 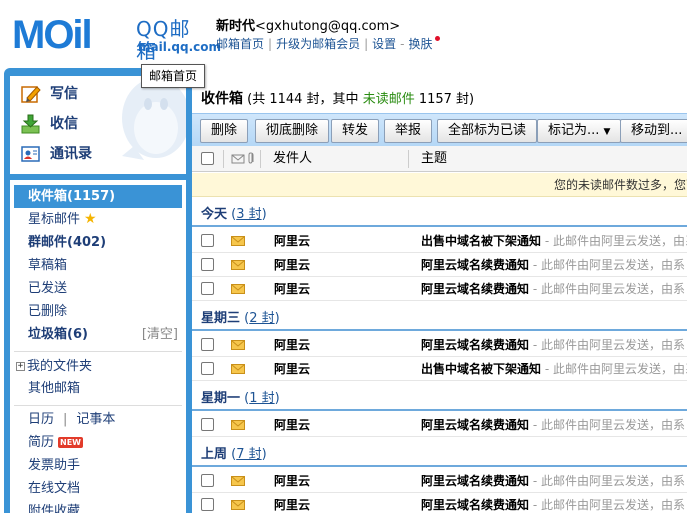 I want to click on select-all-checkbox, so click(x=207, y=158).